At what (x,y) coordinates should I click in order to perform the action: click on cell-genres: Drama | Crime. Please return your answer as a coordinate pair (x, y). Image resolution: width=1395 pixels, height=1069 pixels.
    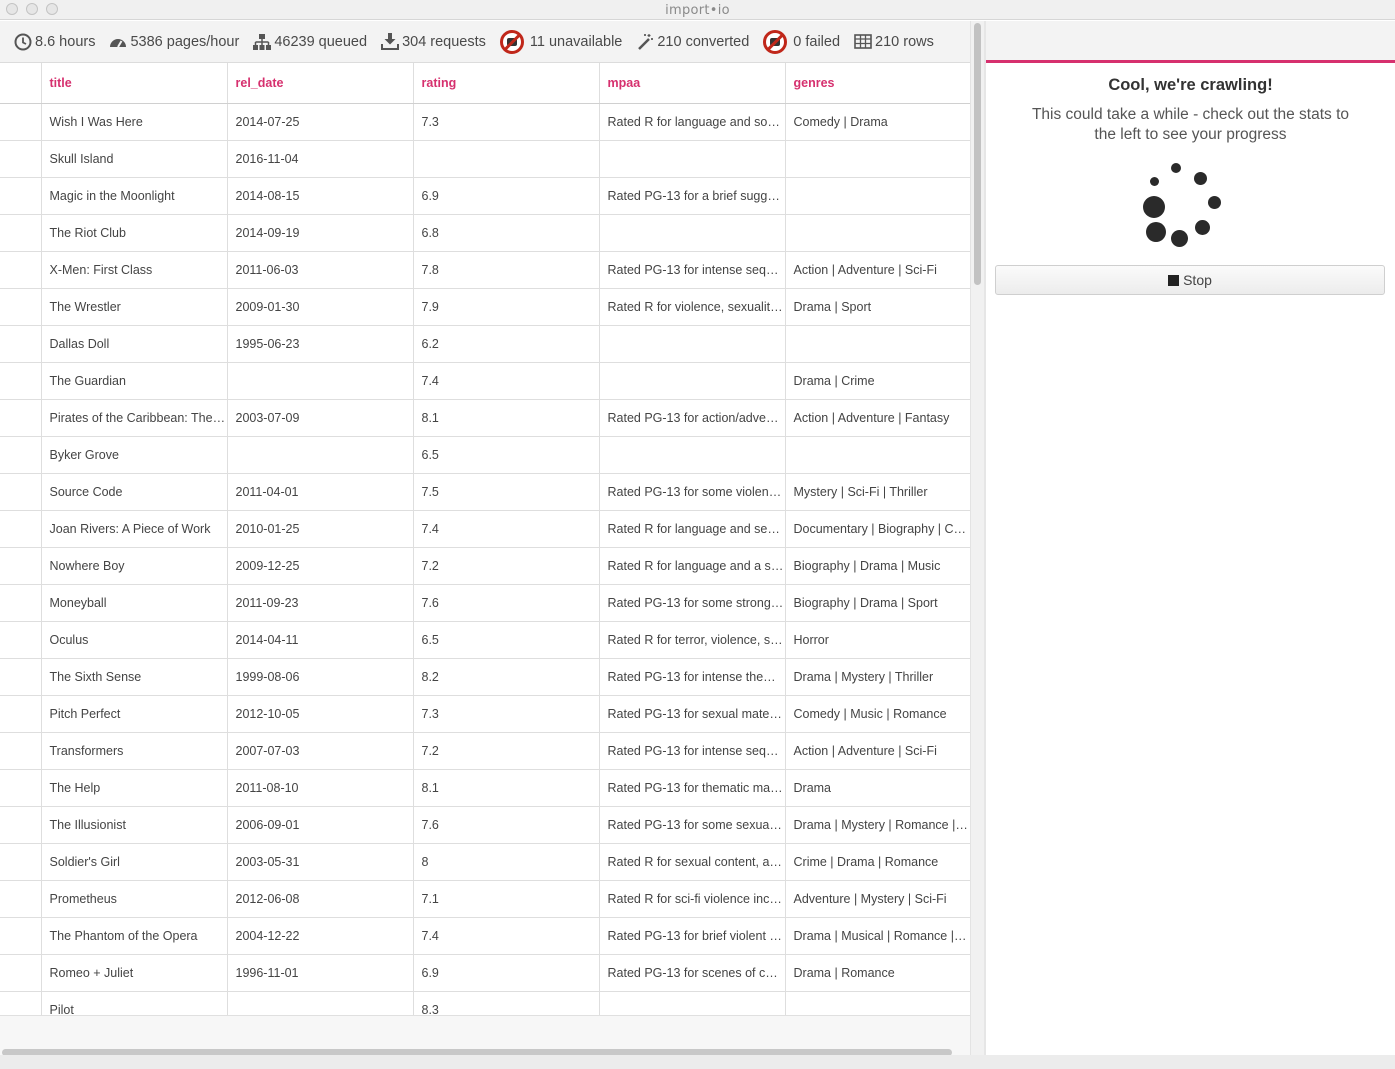
    Looking at the image, I should click on (877, 381).